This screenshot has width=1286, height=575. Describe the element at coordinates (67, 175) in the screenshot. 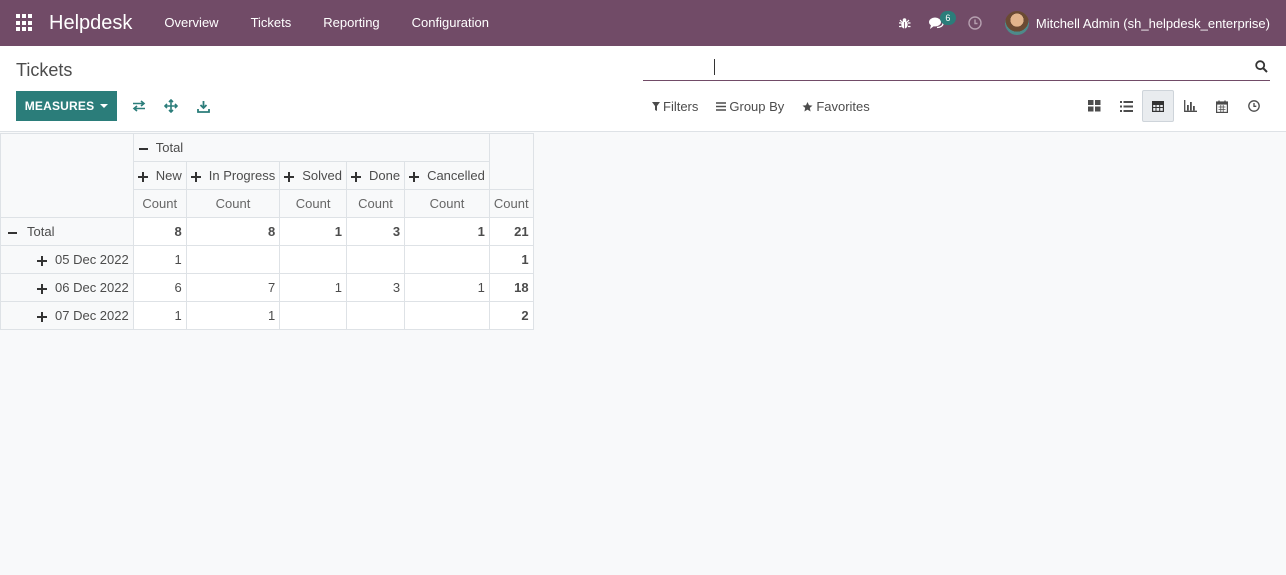

I see `pivot-corner` at that location.